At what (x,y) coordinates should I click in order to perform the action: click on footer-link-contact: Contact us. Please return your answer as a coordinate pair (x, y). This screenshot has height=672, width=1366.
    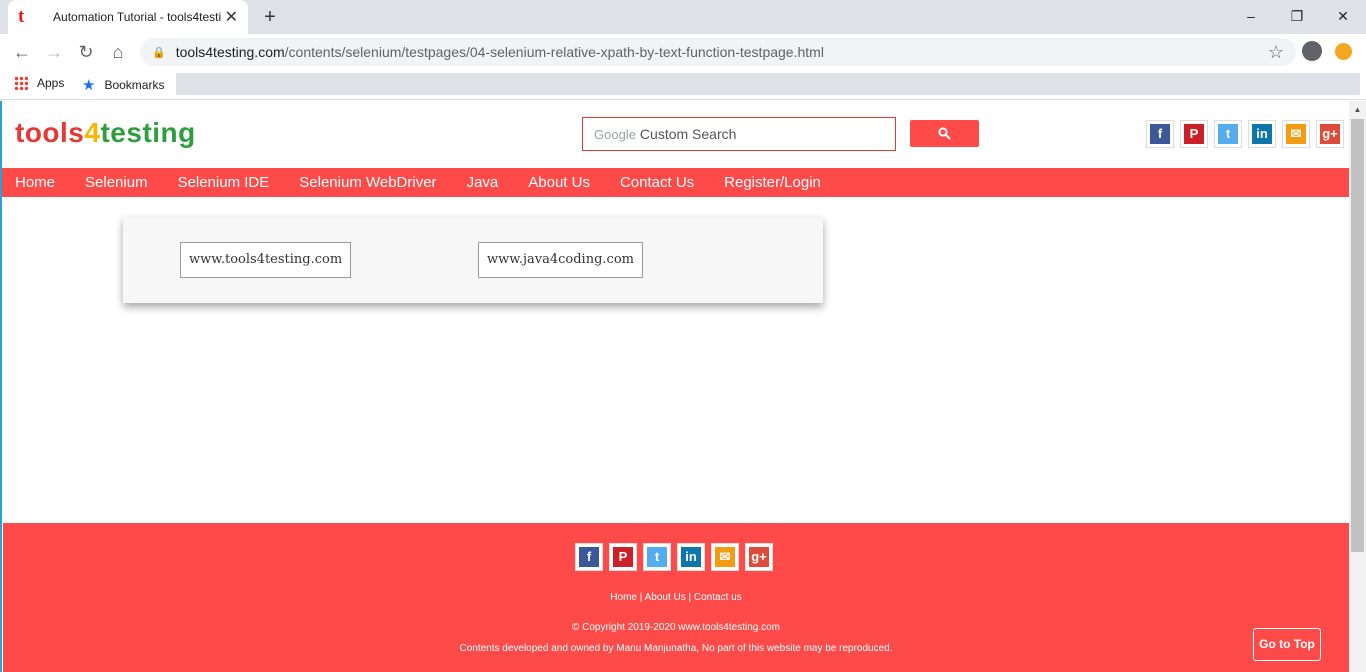
    Looking at the image, I should click on (718, 597).